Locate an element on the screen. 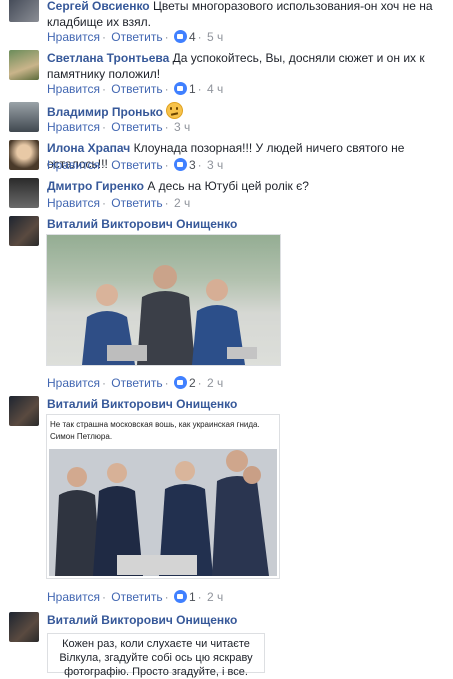 The image size is (453, 679). comment-photo is located at coordinates (163, 300).